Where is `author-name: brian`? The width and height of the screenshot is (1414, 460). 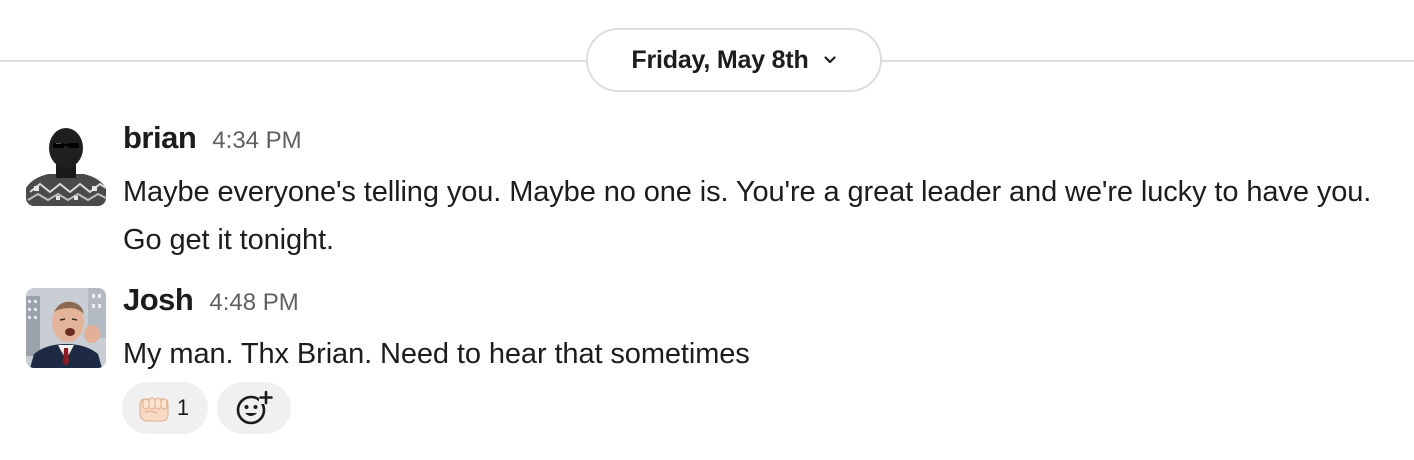
author-name: brian is located at coordinates (160, 138).